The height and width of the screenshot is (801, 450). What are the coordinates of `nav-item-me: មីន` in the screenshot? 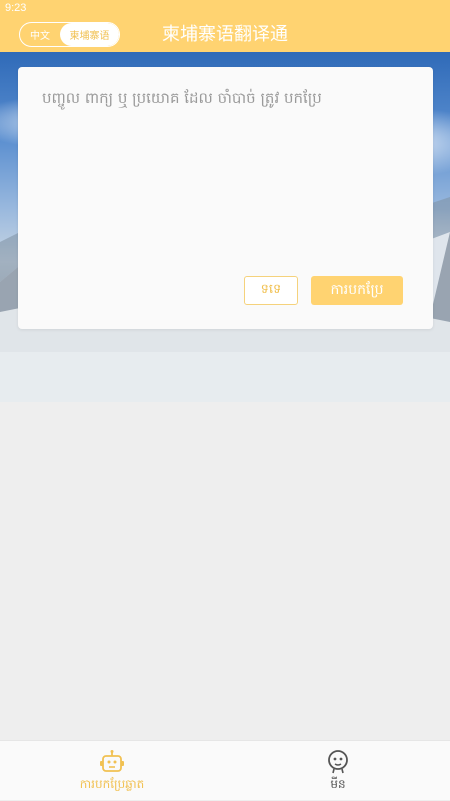 It's located at (338, 771).